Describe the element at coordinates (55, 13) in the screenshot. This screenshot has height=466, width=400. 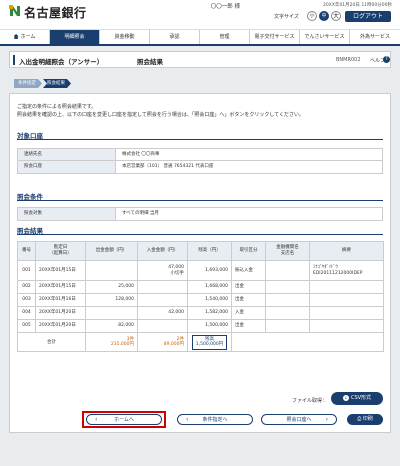
I see `bank-name: 名古屋銀行` at that location.